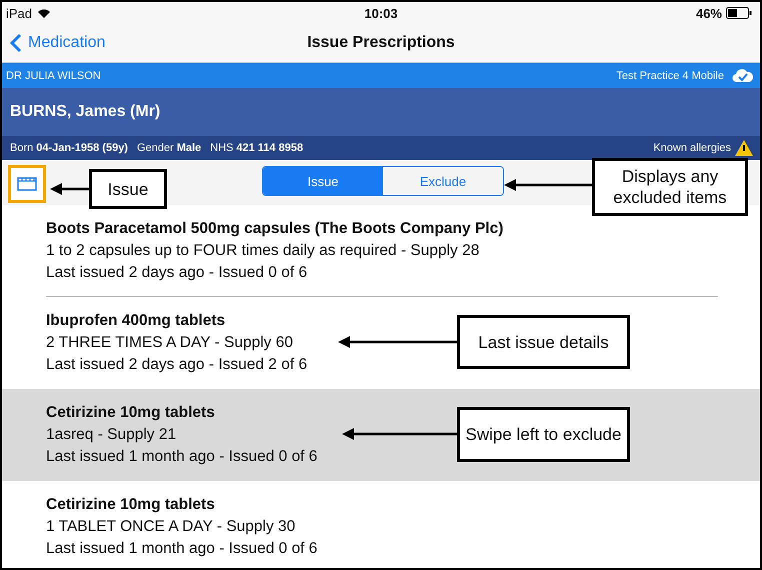 This screenshot has height=570, width=762. I want to click on callout-label: Issue, so click(128, 189).